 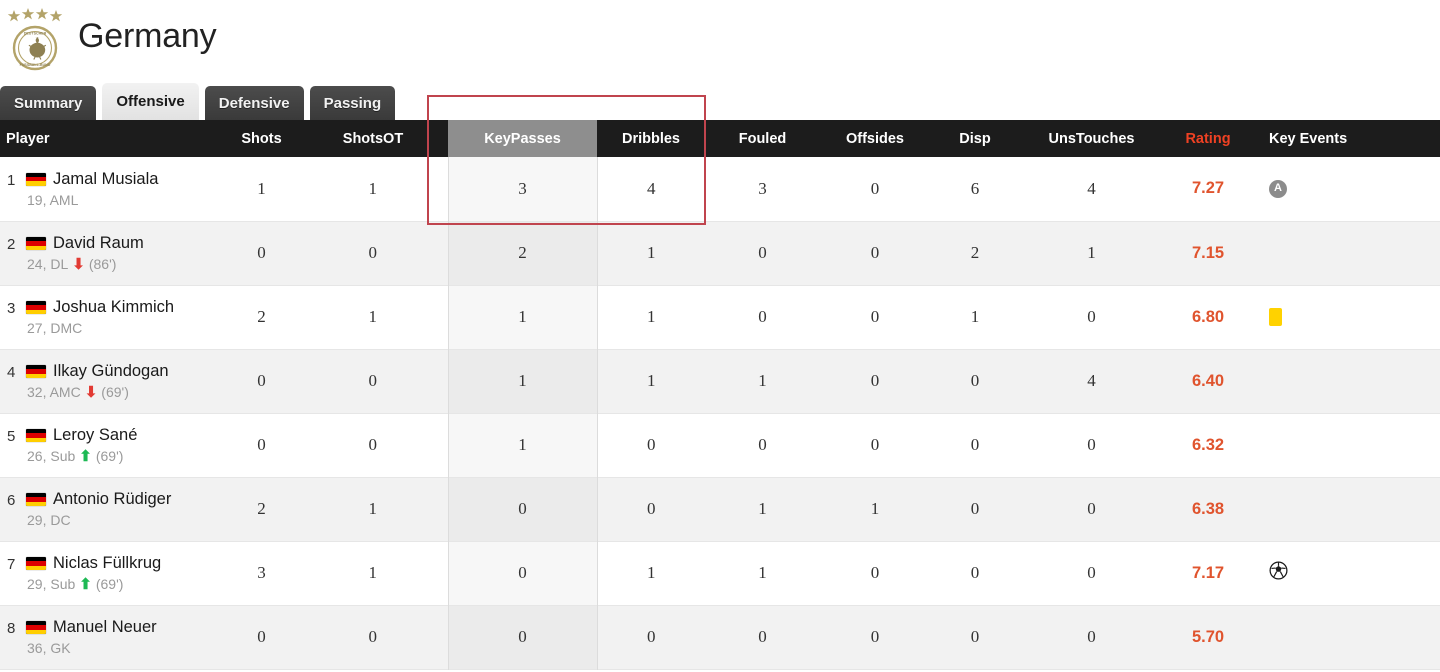 I want to click on player-cell: 3 Joshua Kimmich 27, DMC, so click(x=112, y=317).